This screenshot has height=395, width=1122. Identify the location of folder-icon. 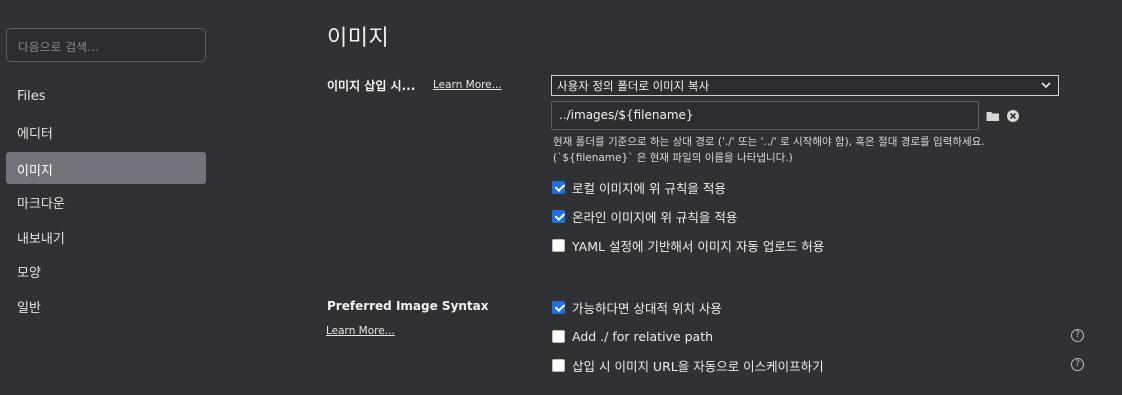
(993, 116).